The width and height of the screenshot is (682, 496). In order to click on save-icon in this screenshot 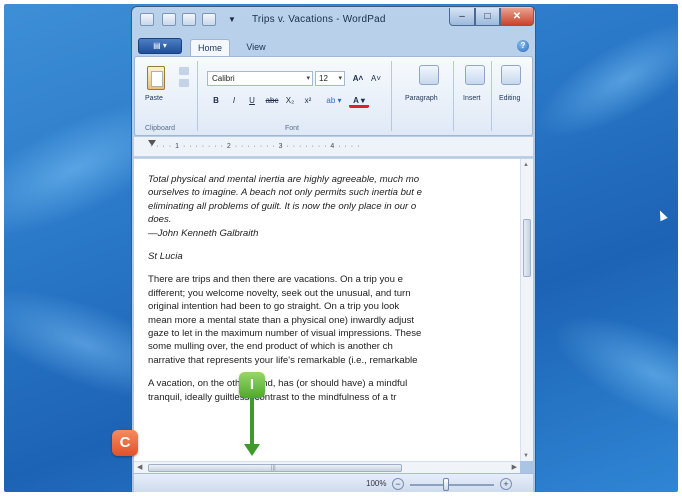, I will do `click(169, 19)`.